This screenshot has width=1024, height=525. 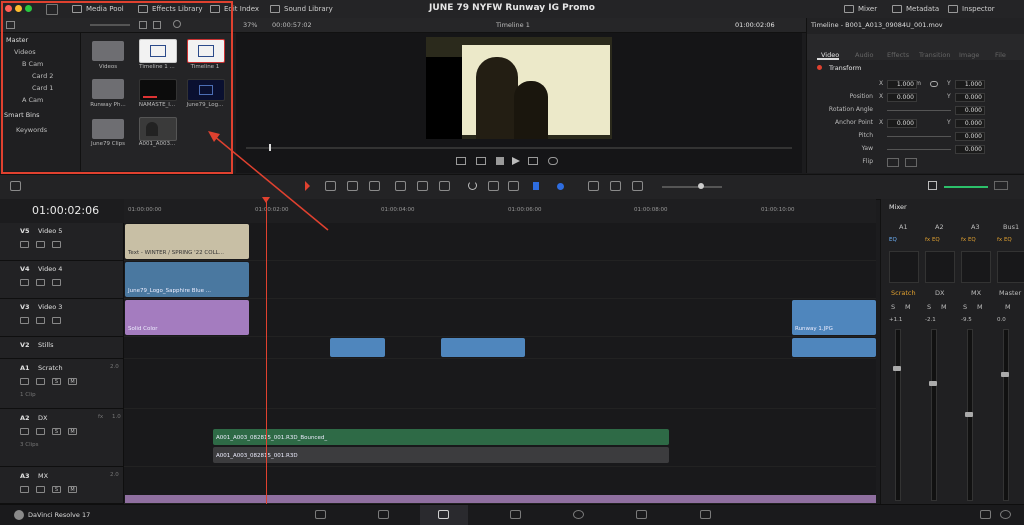 What do you see at coordinates (374, 186) in the screenshot?
I see `blade-tool-icon` at bounding box center [374, 186].